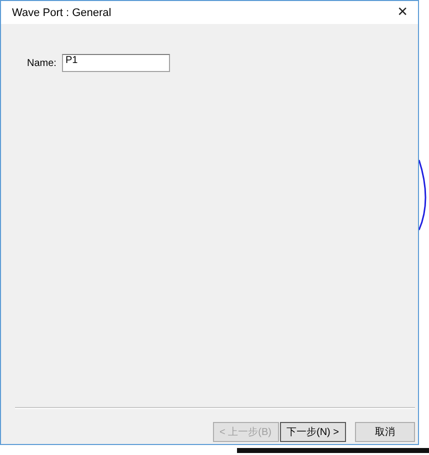 This screenshot has height=455, width=429. Describe the element at coordinates (385, 432) in the screenshot. I see `cancel-button: 取消` at that location.